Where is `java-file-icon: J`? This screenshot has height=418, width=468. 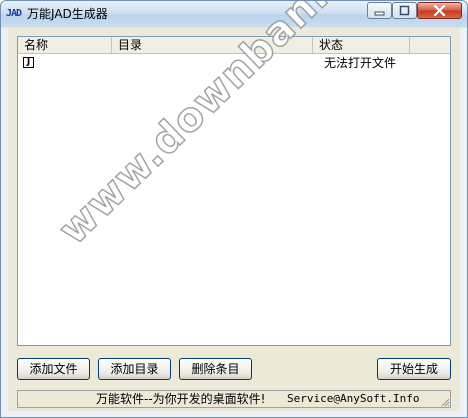
java-file-icon: J is located at coordinates (28, 62).